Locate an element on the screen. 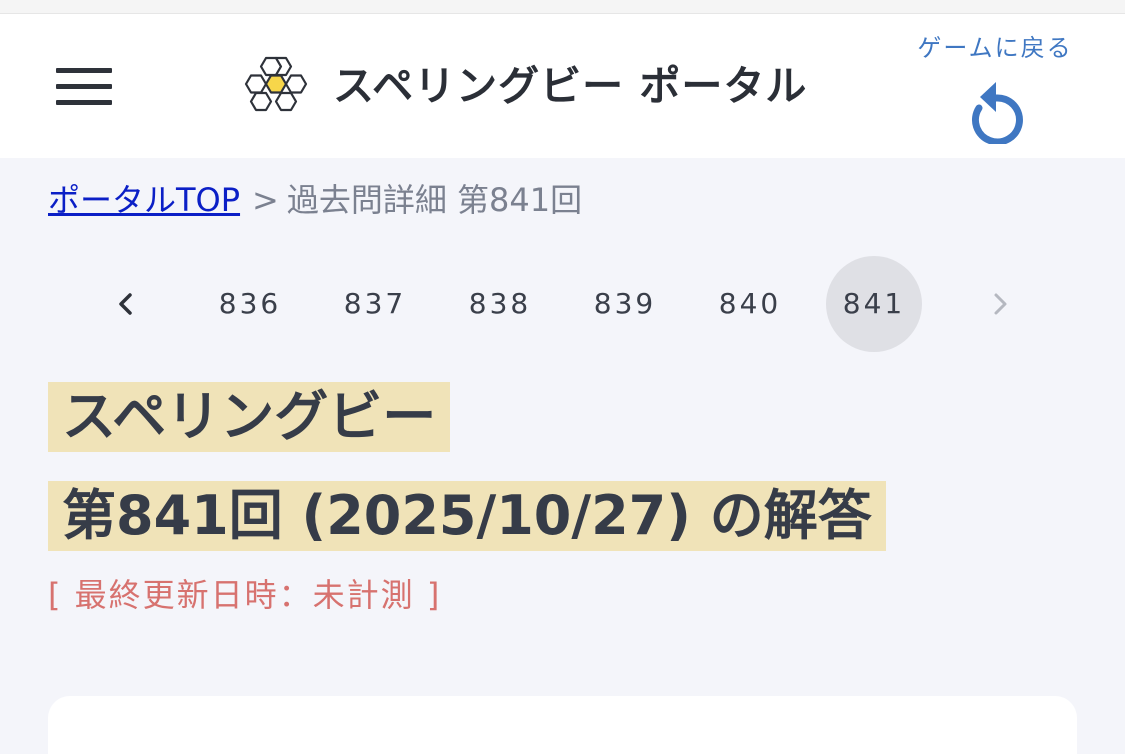 The width and height of the screenshot is (1125, 754). page-title-line2: 第841回 (2025/10/27) の解答 is located at coordinates (467, 516).